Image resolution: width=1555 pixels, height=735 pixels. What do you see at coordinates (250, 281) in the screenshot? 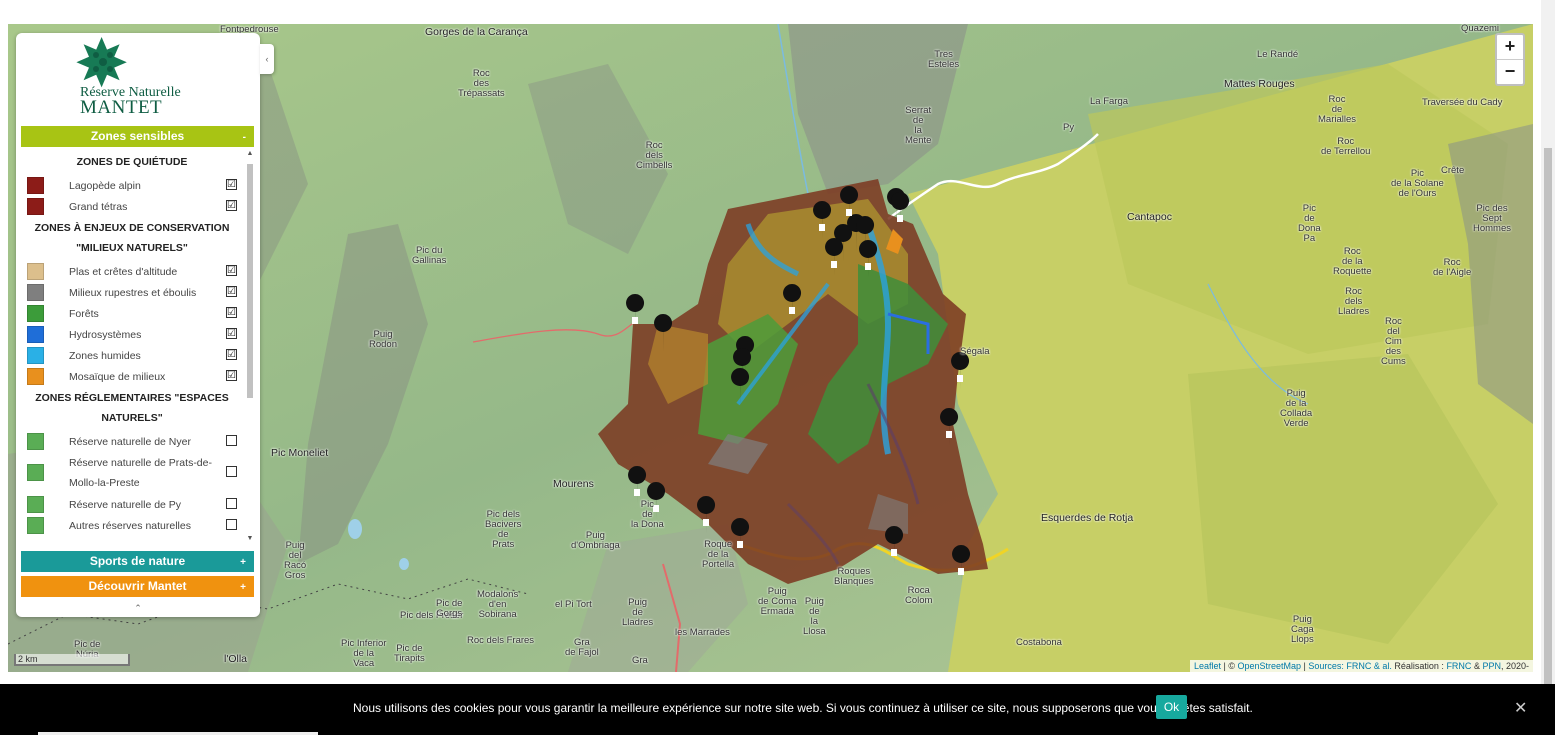
I see `scroll-thumb` at bounding box center [250, 281].